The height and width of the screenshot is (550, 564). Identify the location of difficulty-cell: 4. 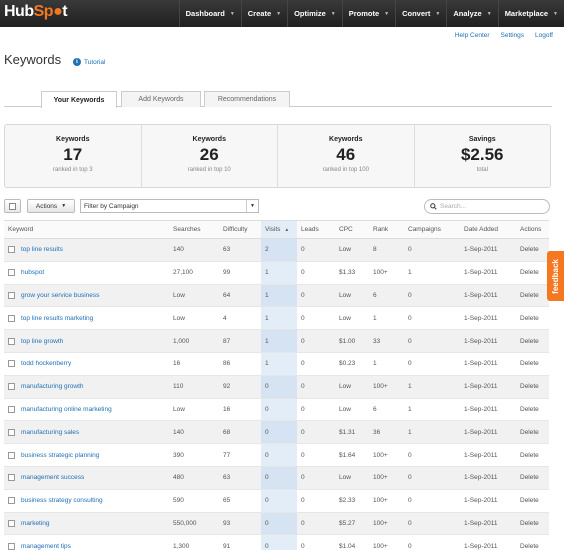
(240, 318).